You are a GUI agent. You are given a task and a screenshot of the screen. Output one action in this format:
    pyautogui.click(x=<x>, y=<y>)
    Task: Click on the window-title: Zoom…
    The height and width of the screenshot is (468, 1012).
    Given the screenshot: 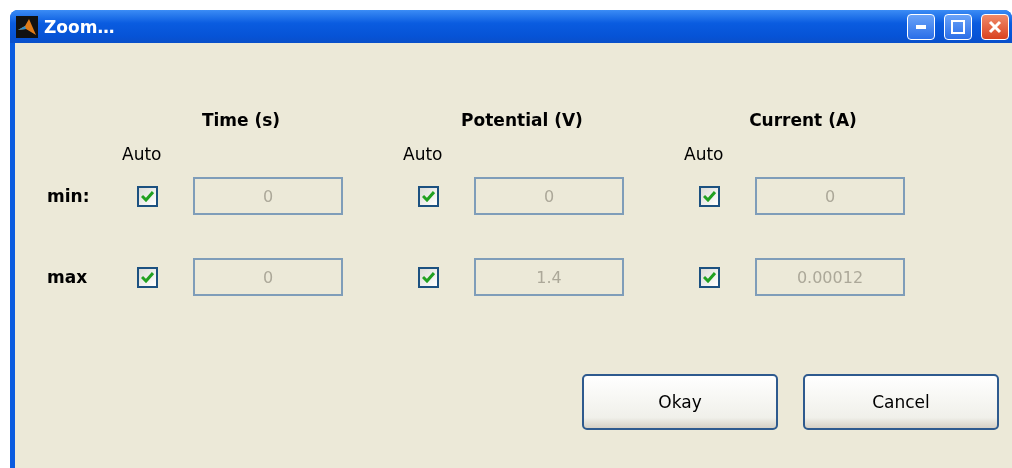 What is the action you would take?
    pyautogui.click(x=80, y=26)
    